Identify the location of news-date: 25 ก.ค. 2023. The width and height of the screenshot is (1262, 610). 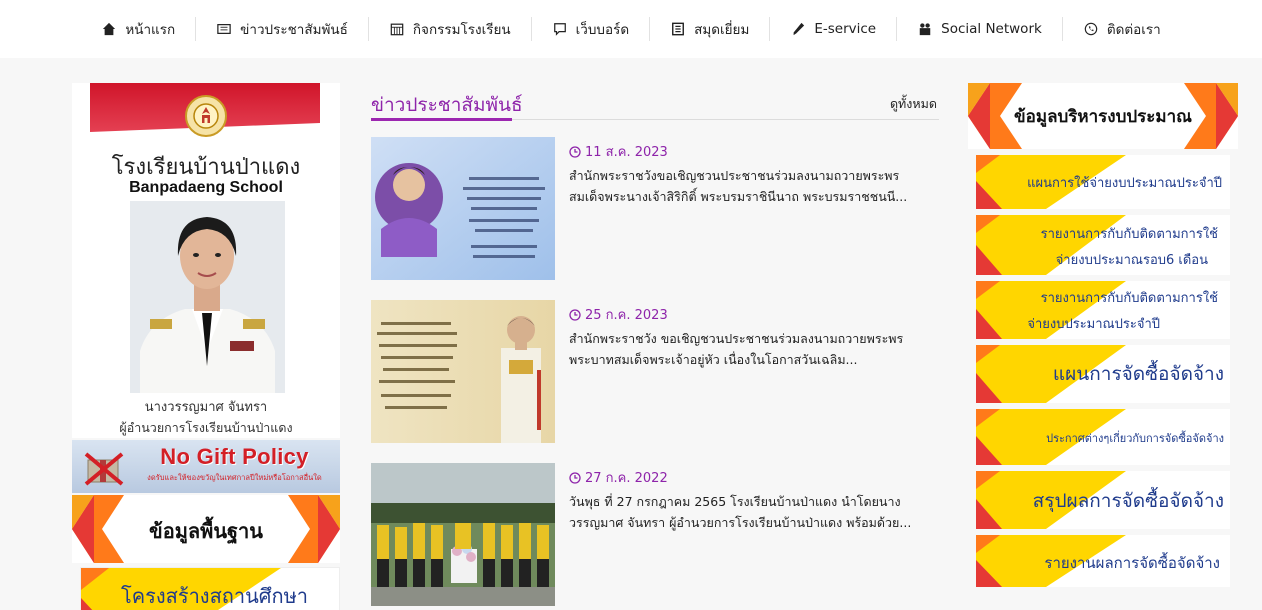
(618, 314).